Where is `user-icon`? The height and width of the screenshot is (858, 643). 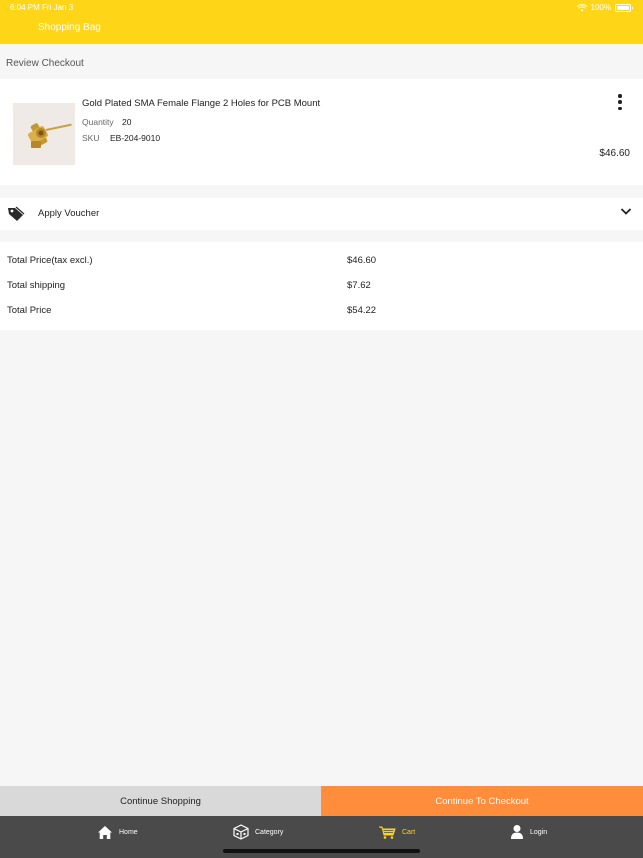
user-icon is located at coordinates (517, 832).